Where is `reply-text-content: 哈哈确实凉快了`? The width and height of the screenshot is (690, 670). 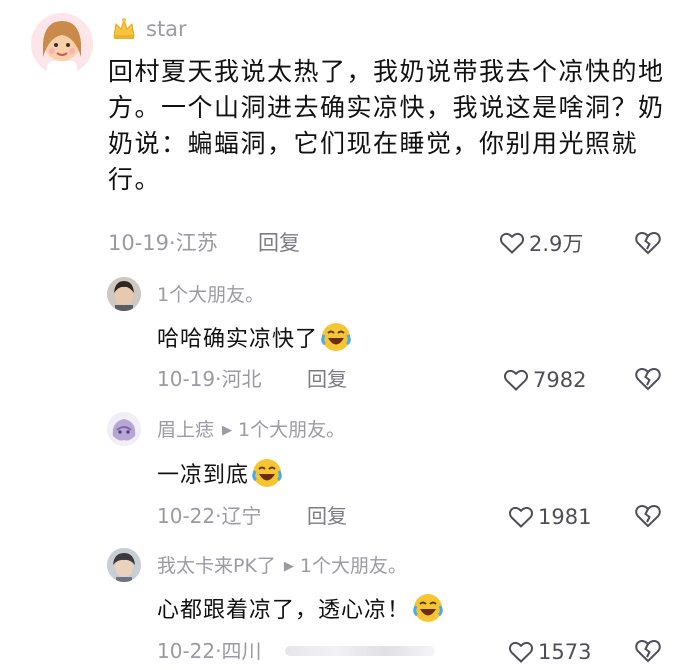
reply-text-content: 哈哈确实凉快了 is located at coordinates (238, 339).